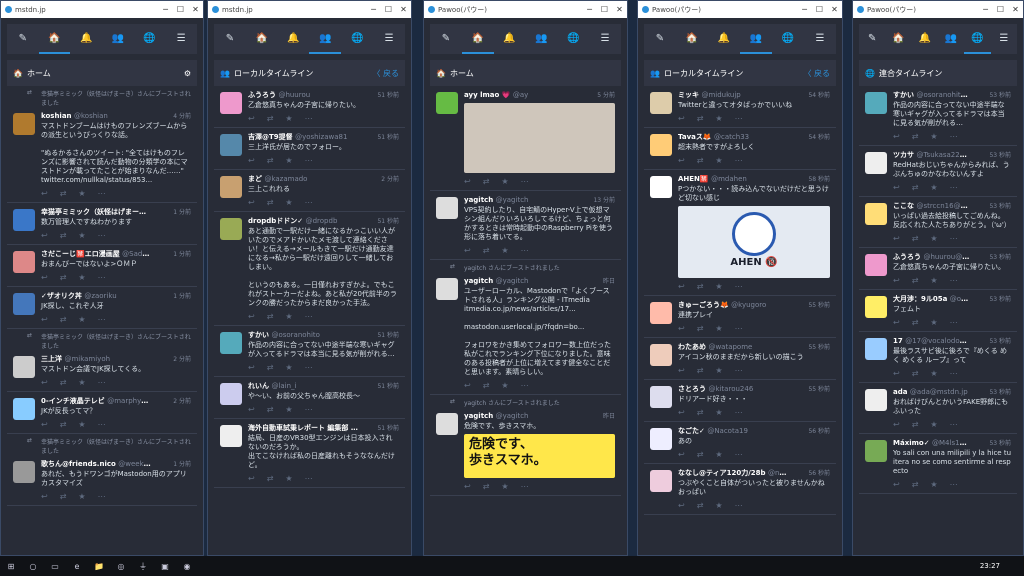  What do you see at coordinates (898, 341) in the screenshot?
I see `user-name: 17` at bounding box center [898, 341].